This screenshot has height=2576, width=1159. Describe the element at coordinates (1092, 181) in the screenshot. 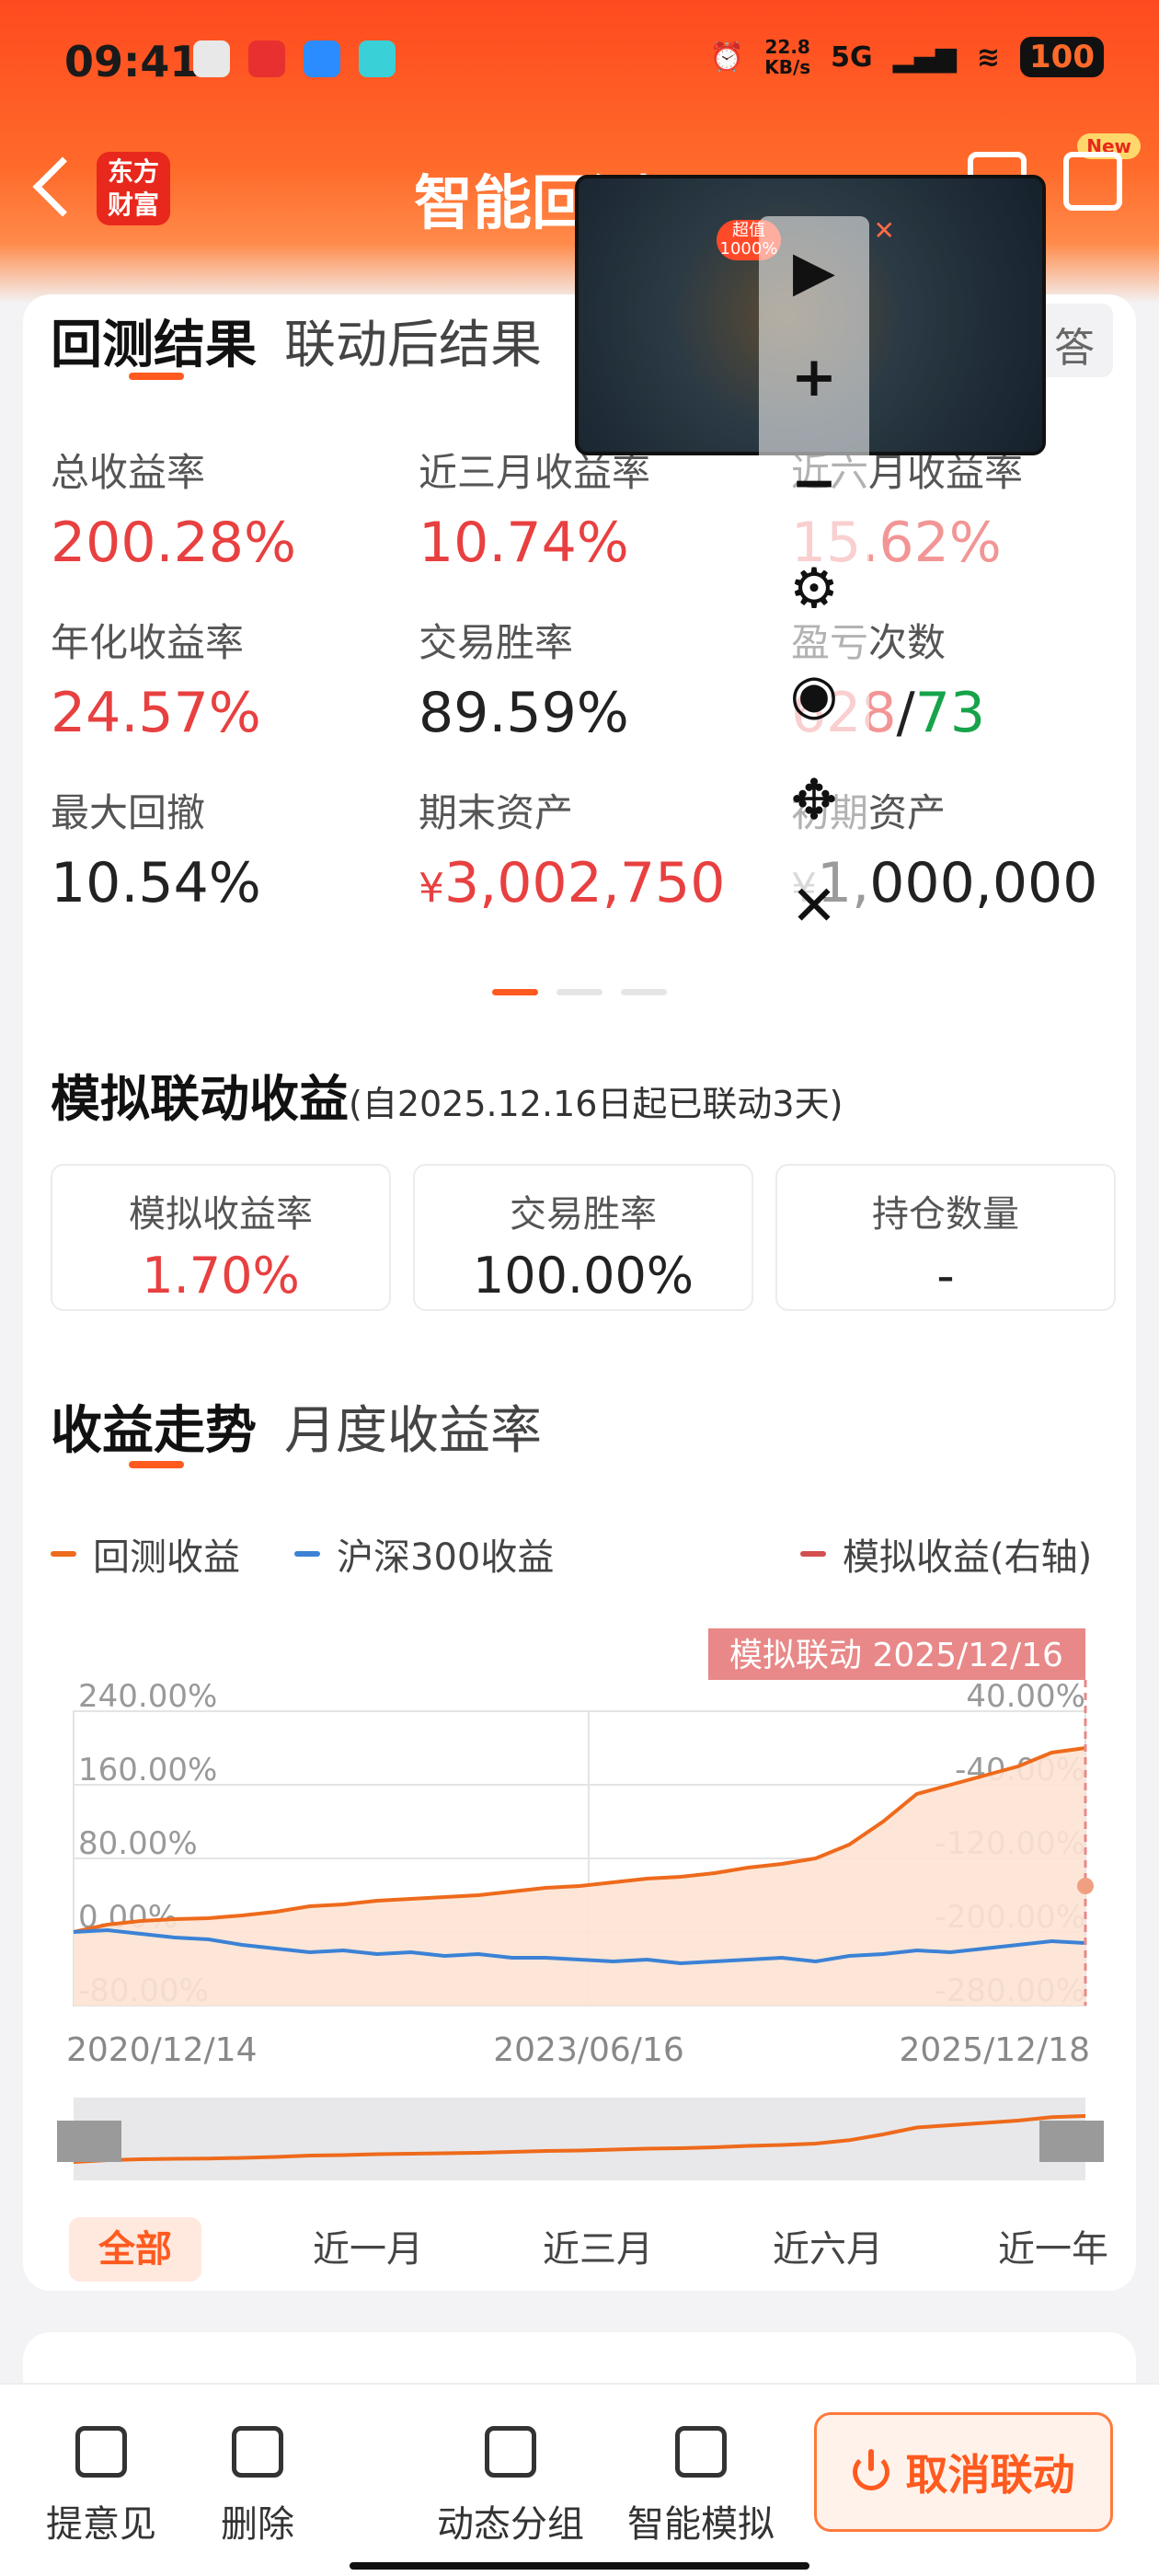

I see `share-icon` at that location.